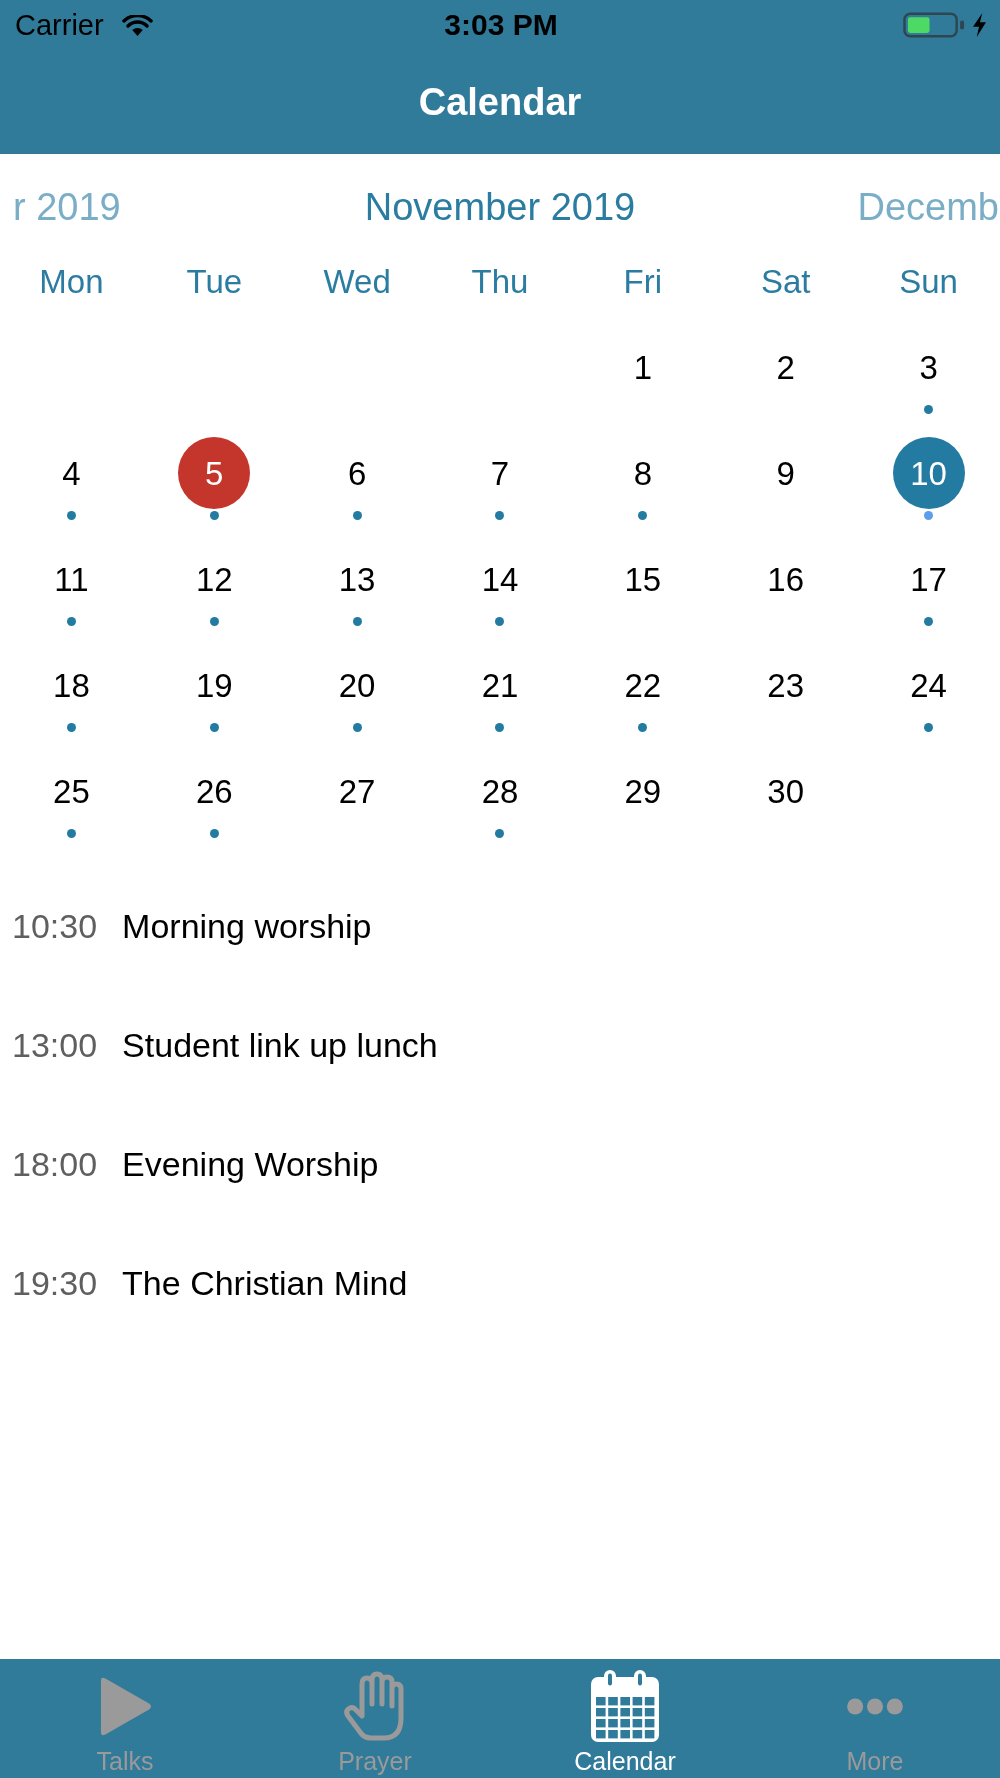 Image resolution: width=1000 pixels, height=1778 pixels. Describe the element at coordinates (71, 579) in the screenshot. I see `calendar-day: 11` at that location.